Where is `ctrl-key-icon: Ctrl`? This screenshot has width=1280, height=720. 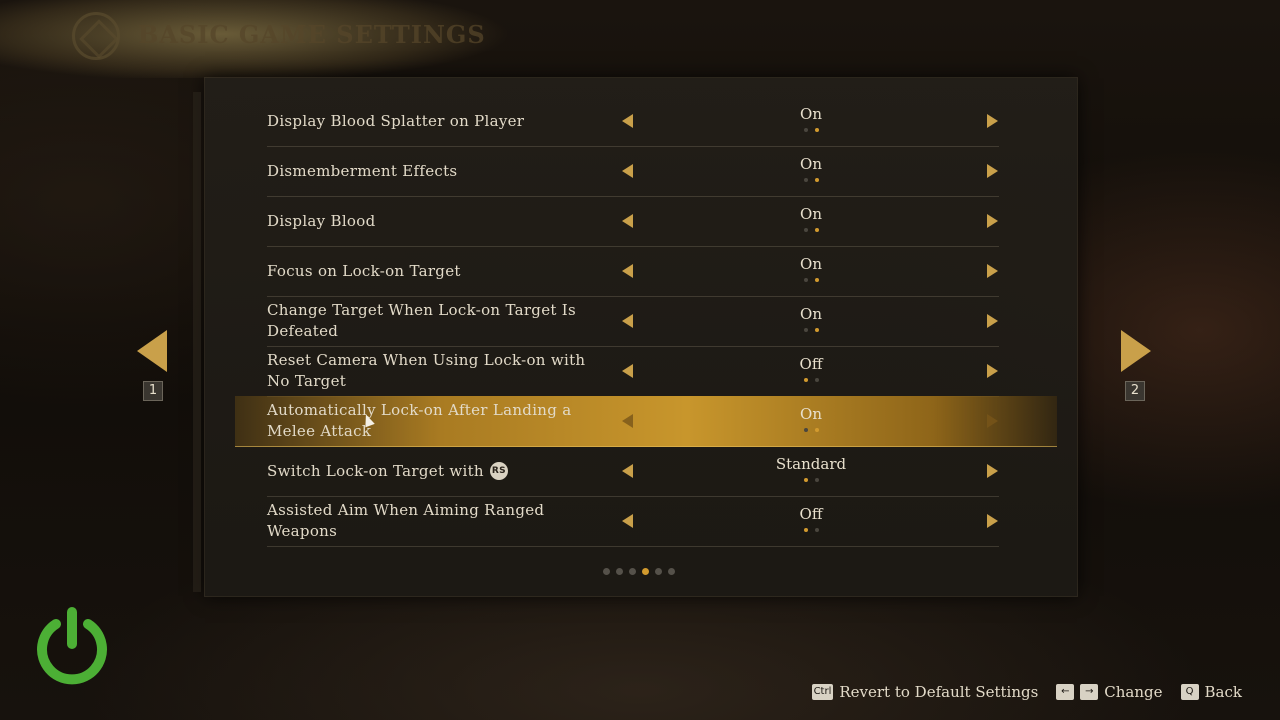 ctrl-key-icon: Ctrl is located at coordinates (822, 692).